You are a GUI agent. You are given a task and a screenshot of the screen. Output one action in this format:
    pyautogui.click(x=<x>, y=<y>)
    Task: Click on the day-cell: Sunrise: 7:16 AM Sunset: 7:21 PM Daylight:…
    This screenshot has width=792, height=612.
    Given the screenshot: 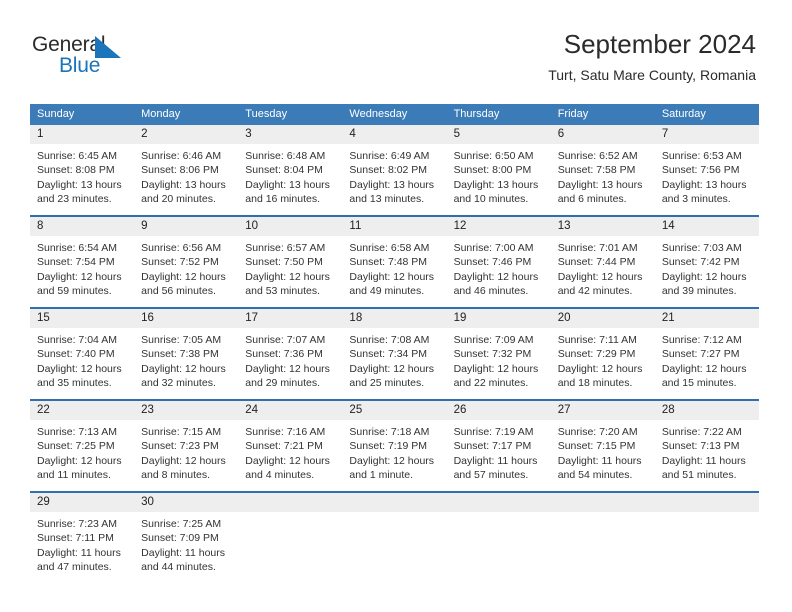 What is the action you would take?
    pyautogui.click(x=290, y=455)
    